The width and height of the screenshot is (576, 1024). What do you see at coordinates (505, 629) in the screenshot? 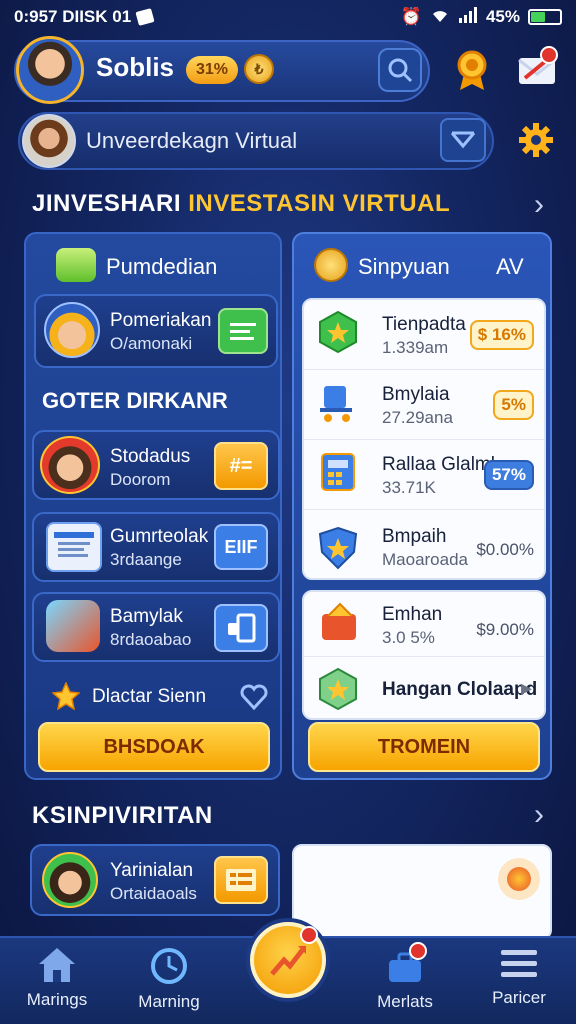
I see `row-value: $9.00%` at bounding box center [505, 629].